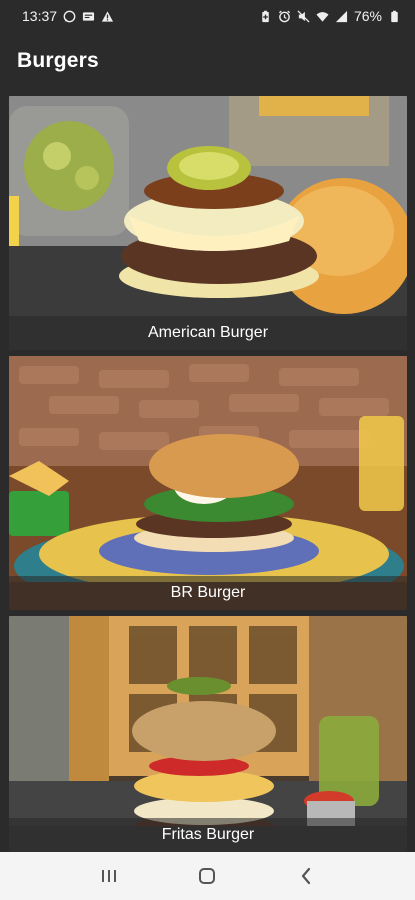 The image size is (415, 900). I want to click on status-time: 13:37, so click(40, 16).